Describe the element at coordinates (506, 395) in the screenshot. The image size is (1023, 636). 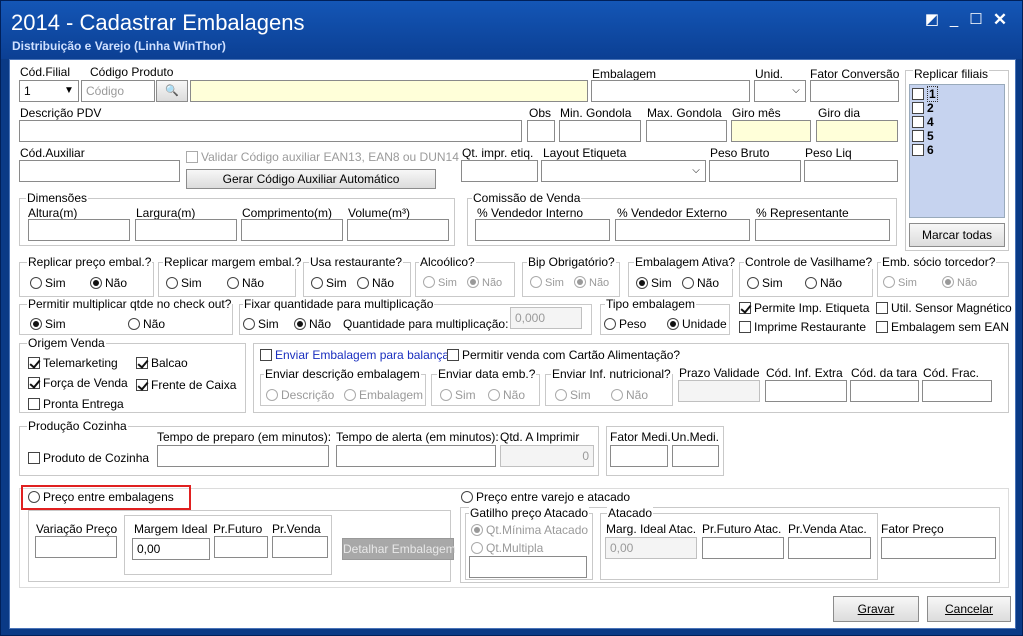
I see `data-nao-radio: Não` at that location.